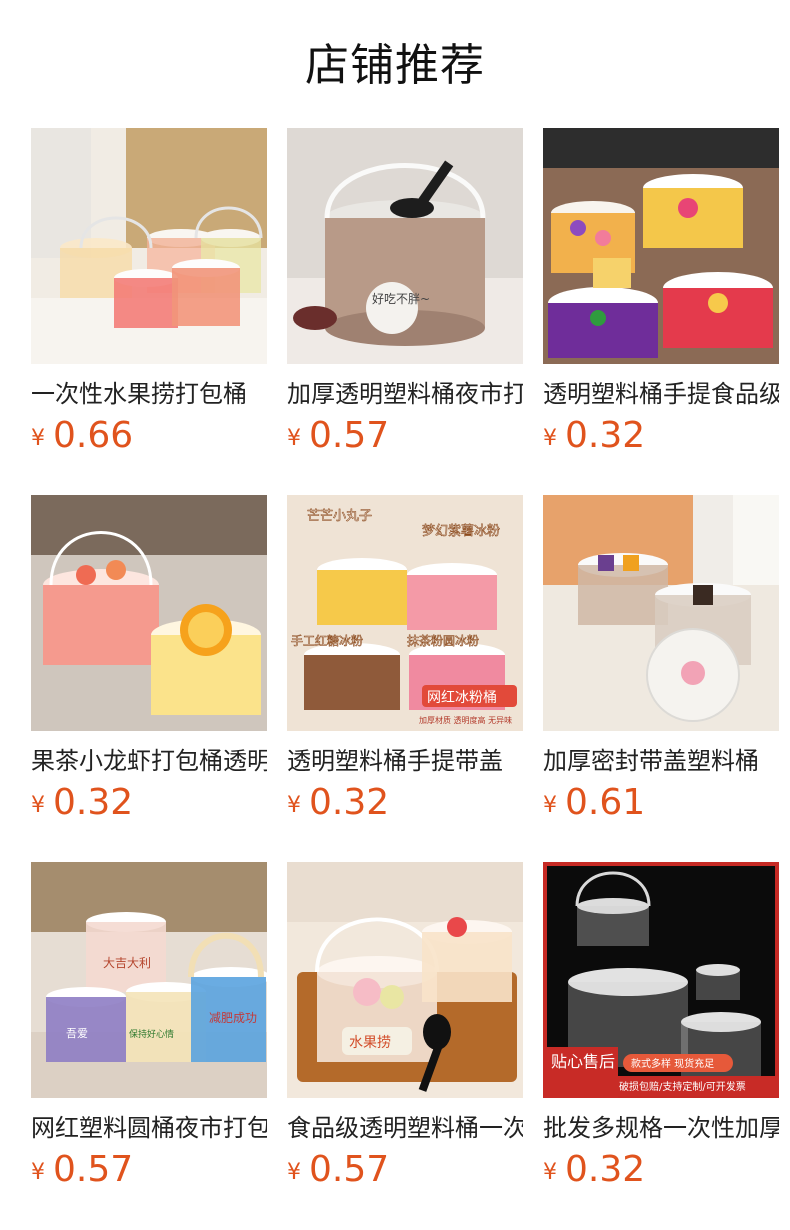  Describe the element at coordinates (233, 1018) in the screenshot. I see `cup-label: 减肥成功` at that location.